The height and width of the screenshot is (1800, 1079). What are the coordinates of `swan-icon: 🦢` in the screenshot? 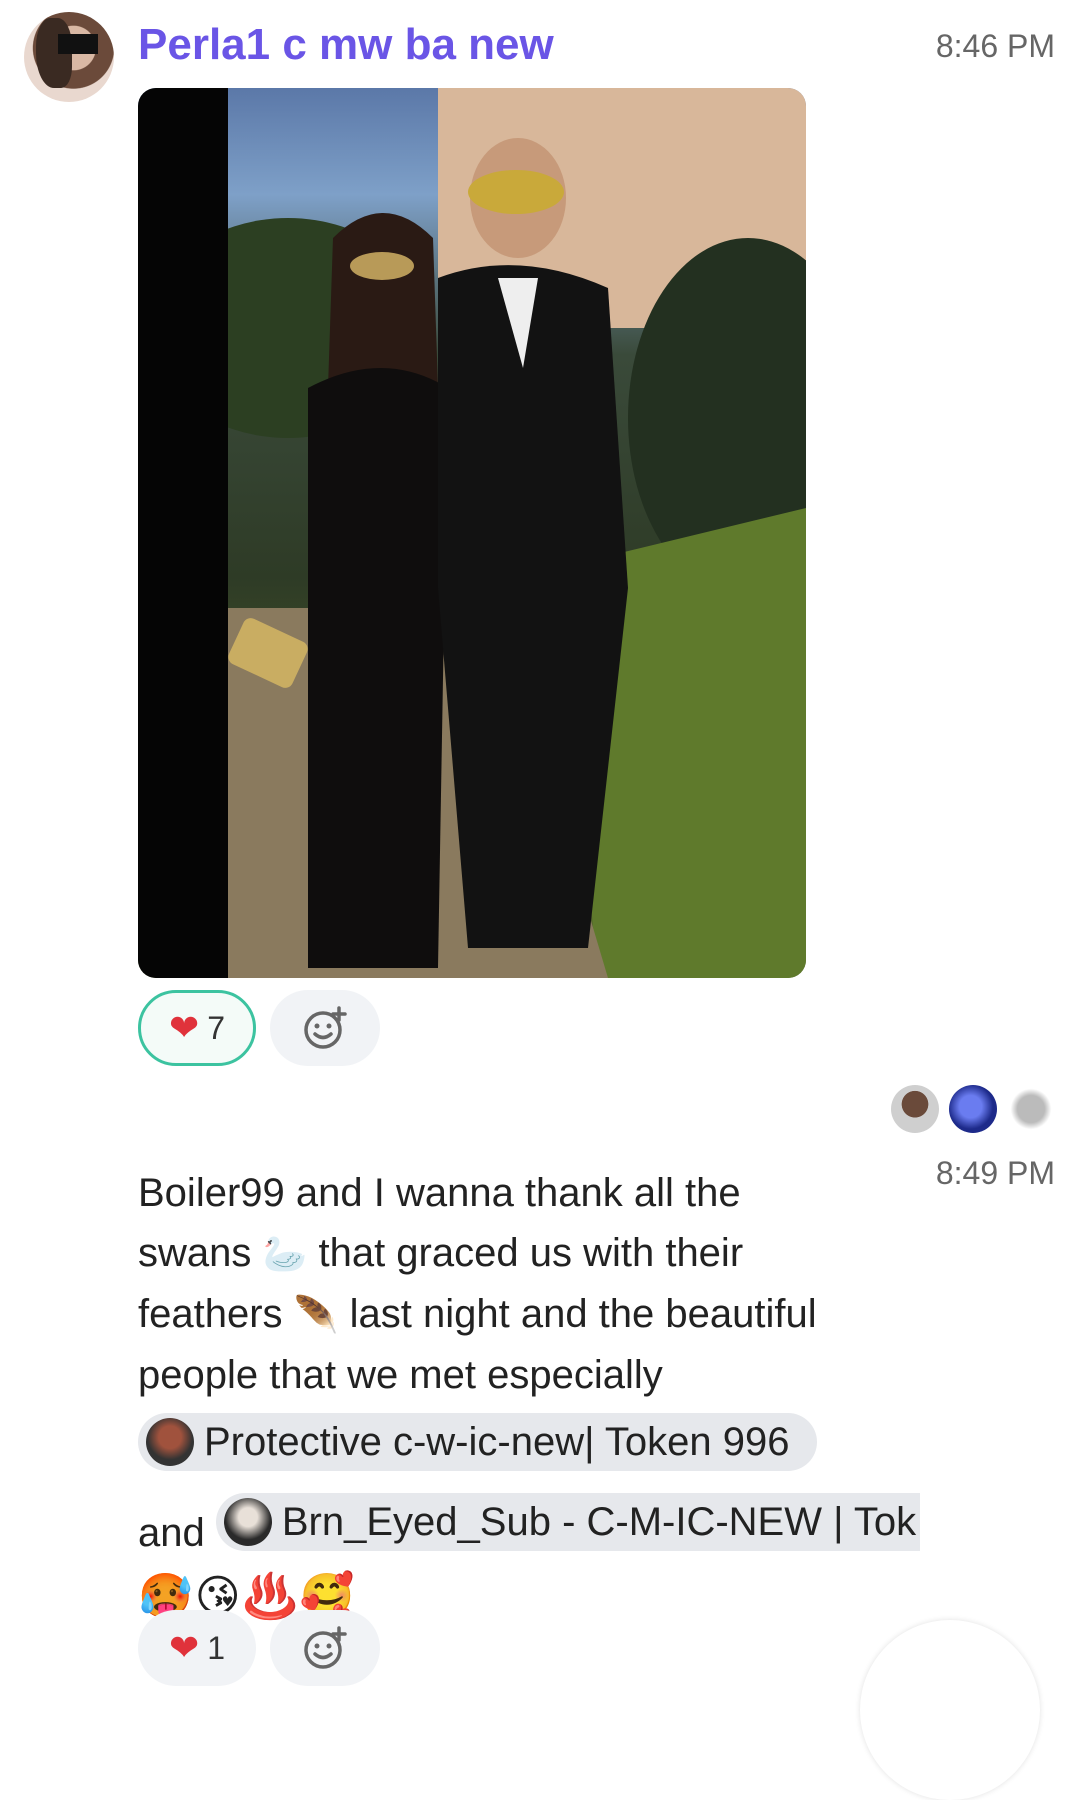 It's located at (285, 1253).